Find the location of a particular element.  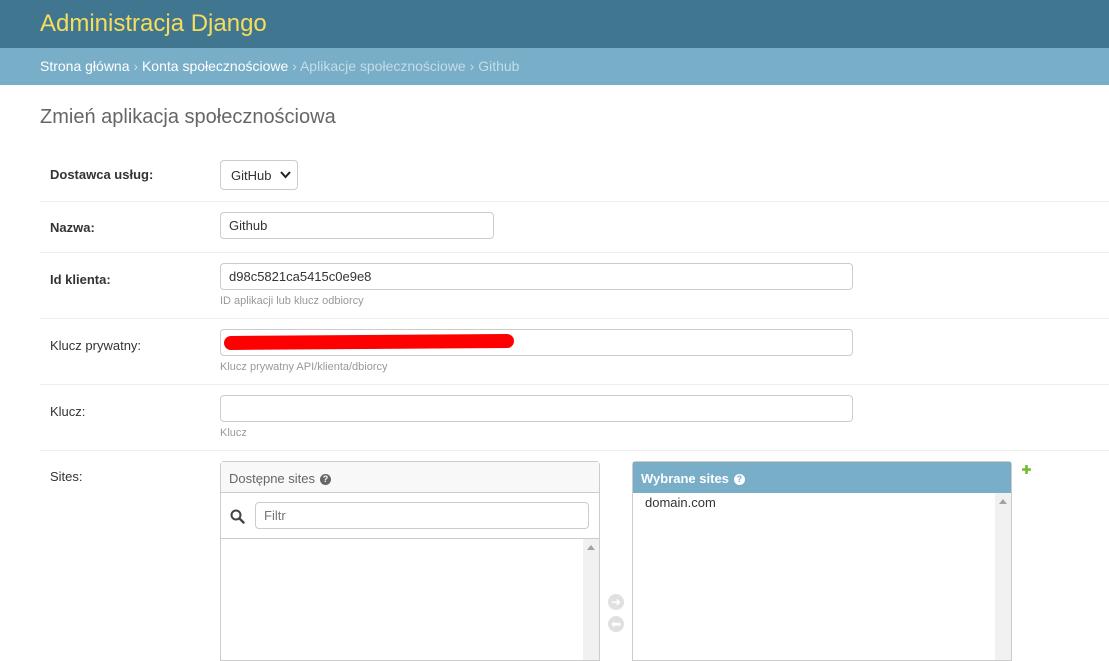

name-label: Nazwa: is located at coordinates (72, 227).